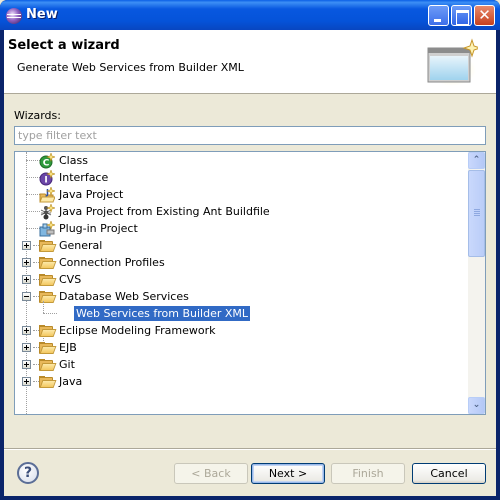  Describe the element at coordinates (37, 115) in the screenshot. I see `wizards-label: Wizards:` at that location.